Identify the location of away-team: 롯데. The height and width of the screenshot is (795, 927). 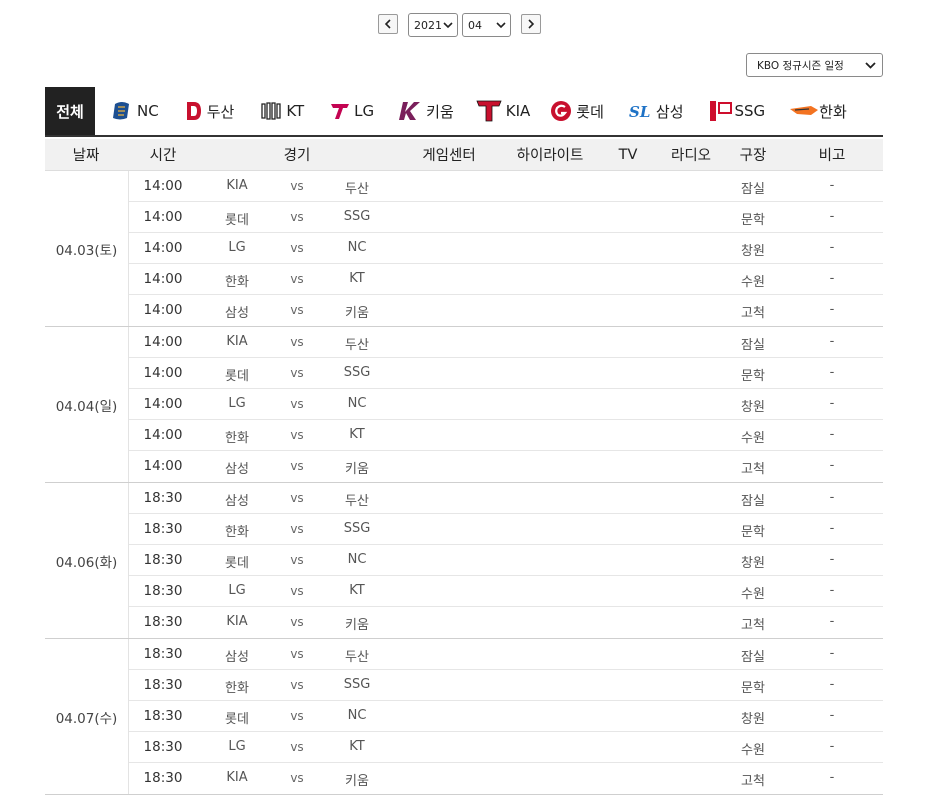
(237, 563).